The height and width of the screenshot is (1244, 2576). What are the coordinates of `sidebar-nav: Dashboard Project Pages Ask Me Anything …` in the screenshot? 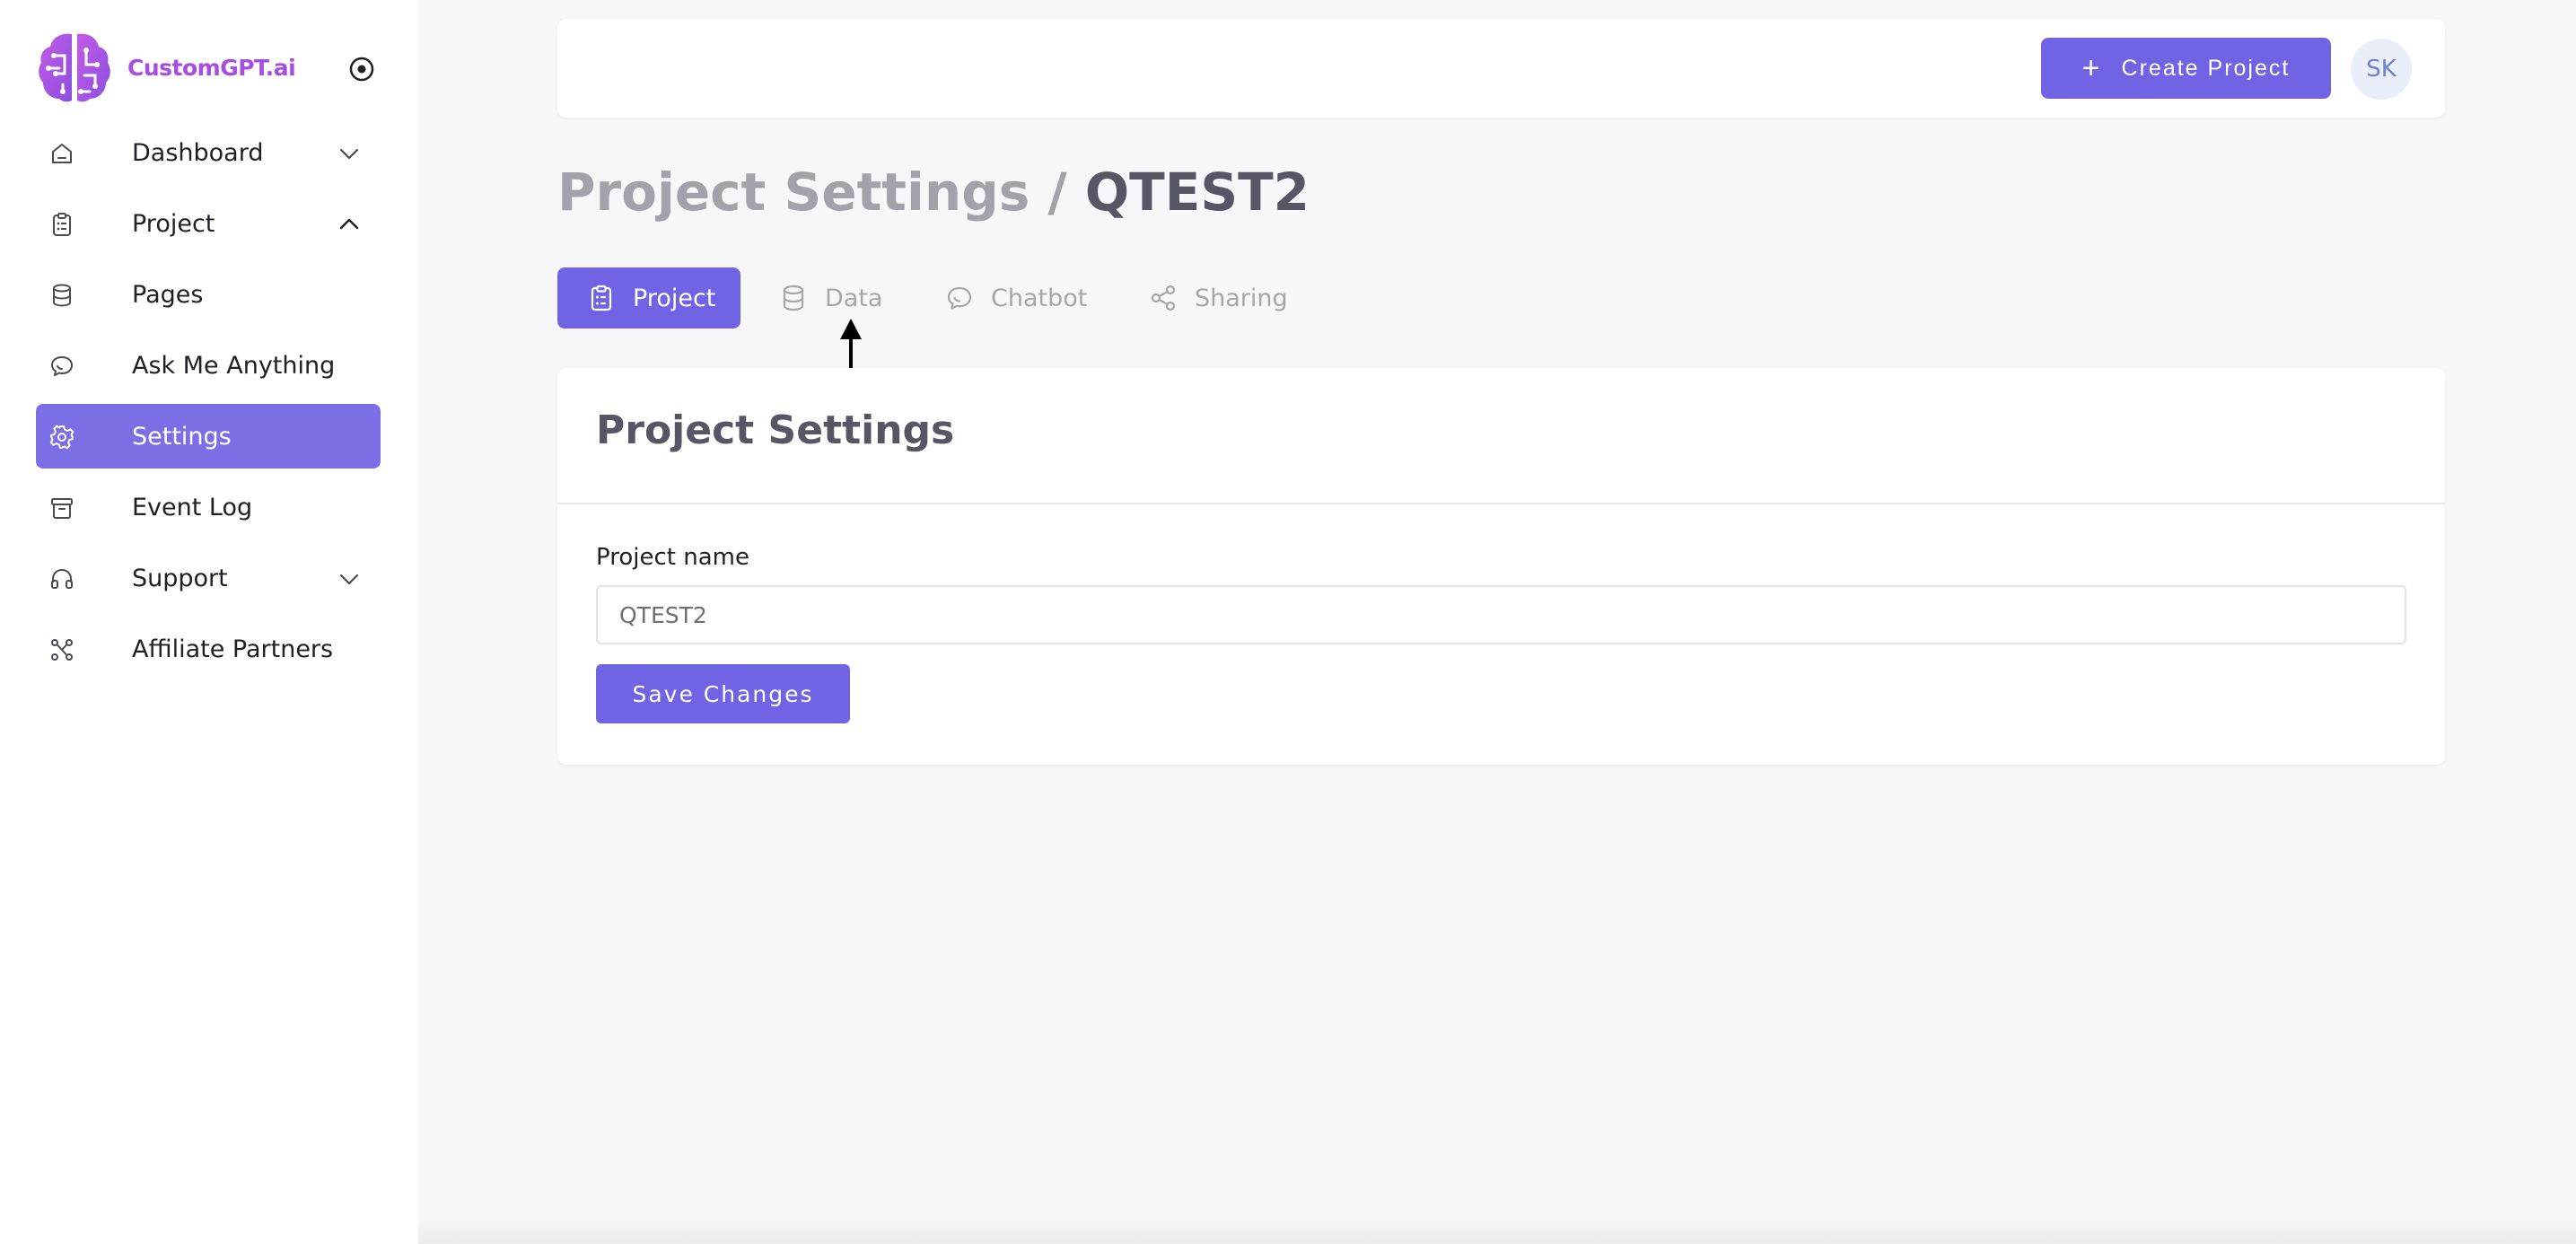 It's located at (208, 404).